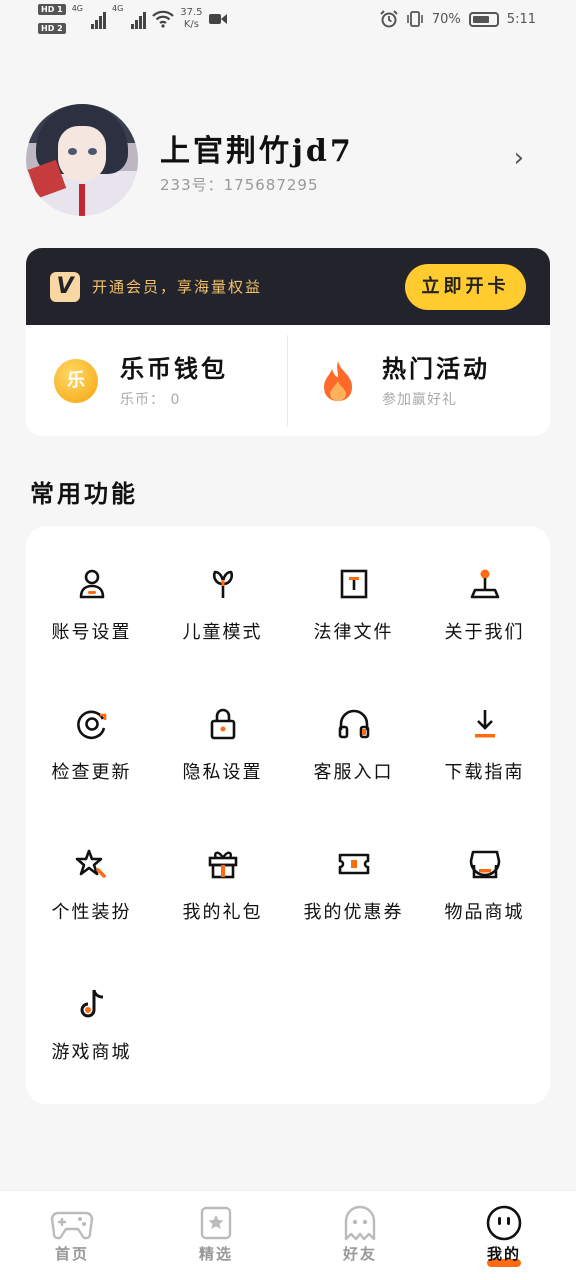  I want to click on function-item-kids: 儿童模式, so click(222, 632).